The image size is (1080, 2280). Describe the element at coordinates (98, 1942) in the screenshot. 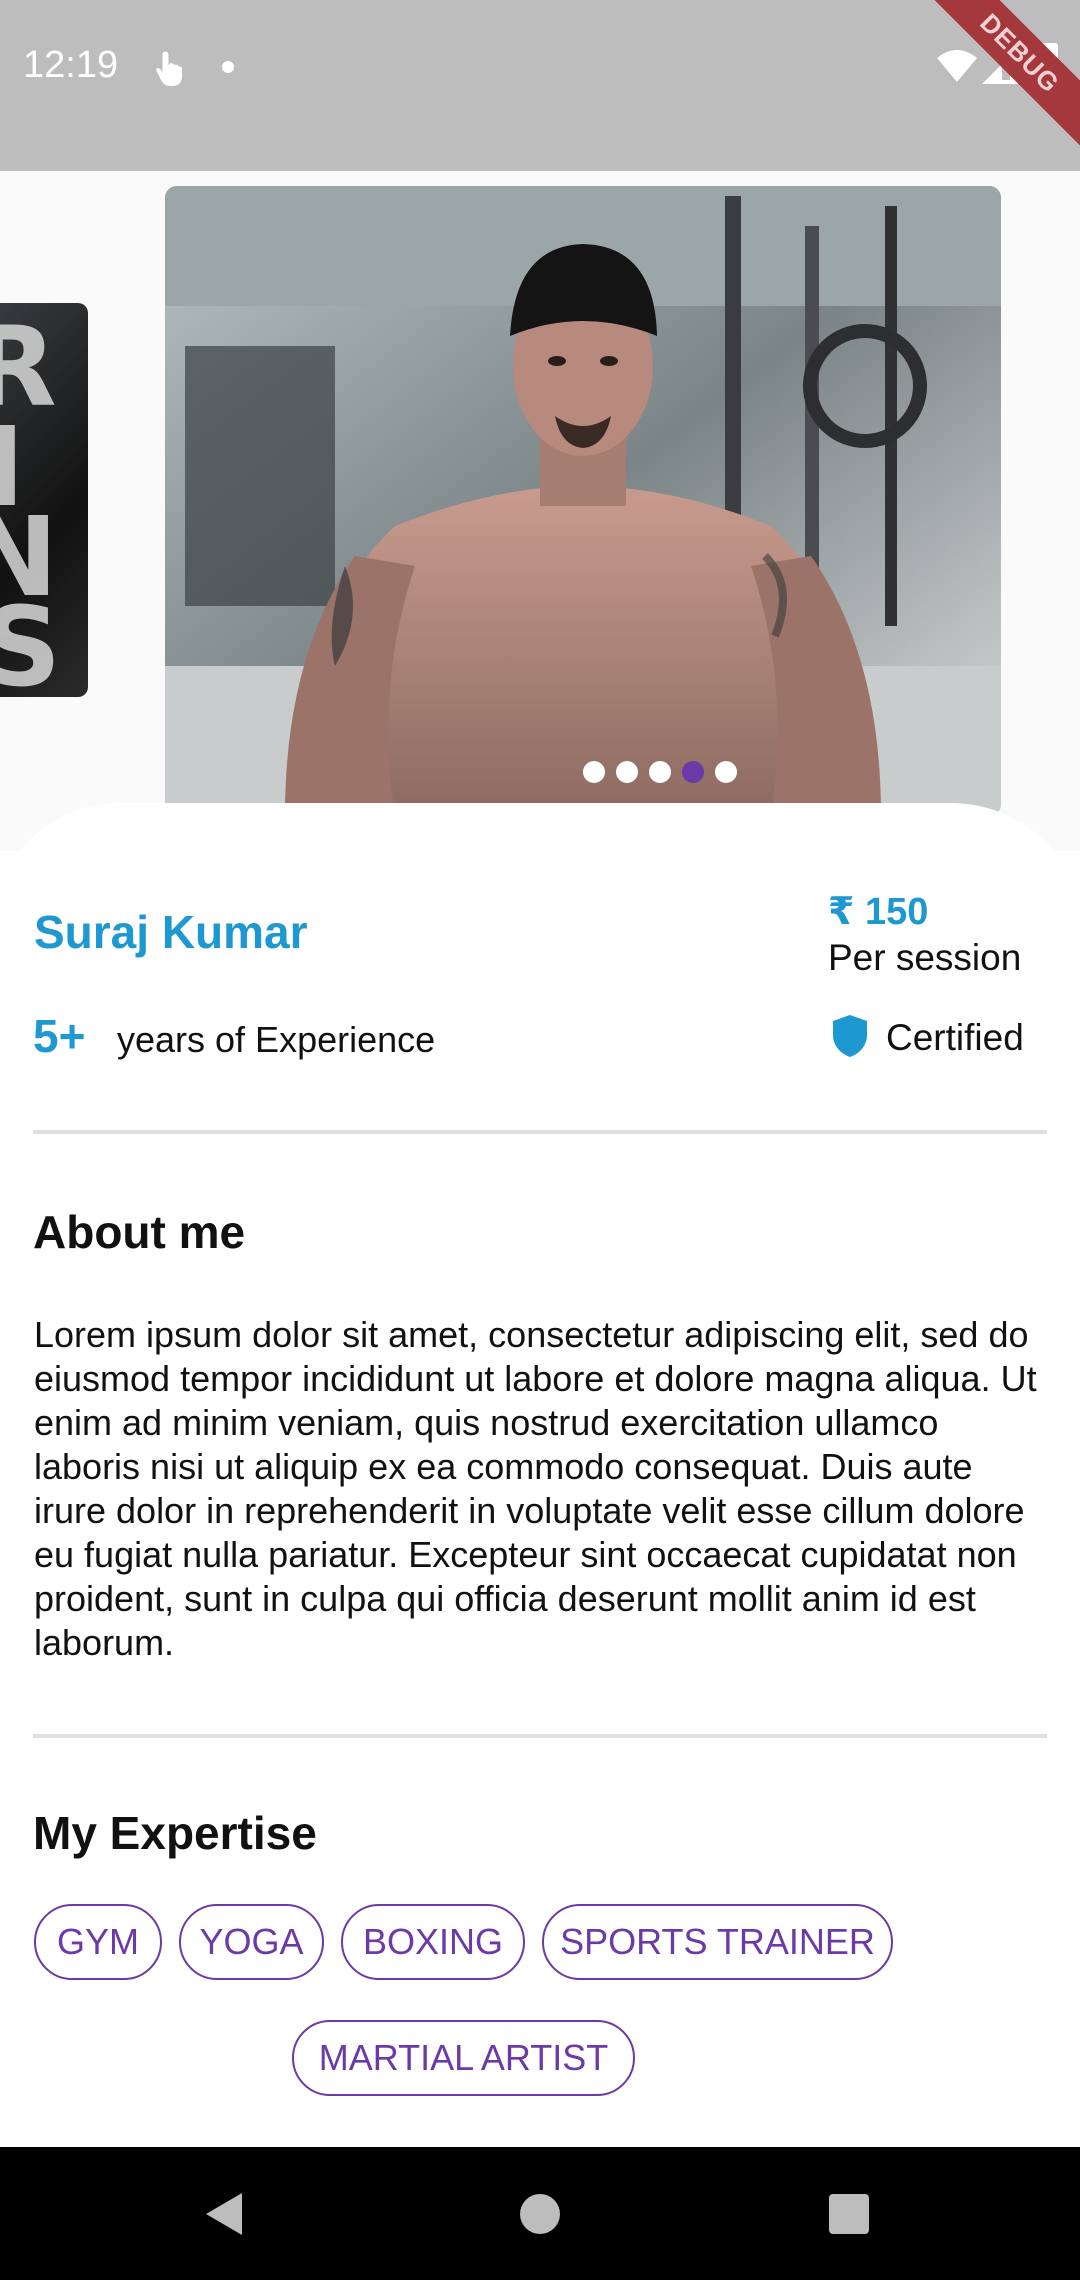

I see `expertise-chip-gym: GYM` at that location.